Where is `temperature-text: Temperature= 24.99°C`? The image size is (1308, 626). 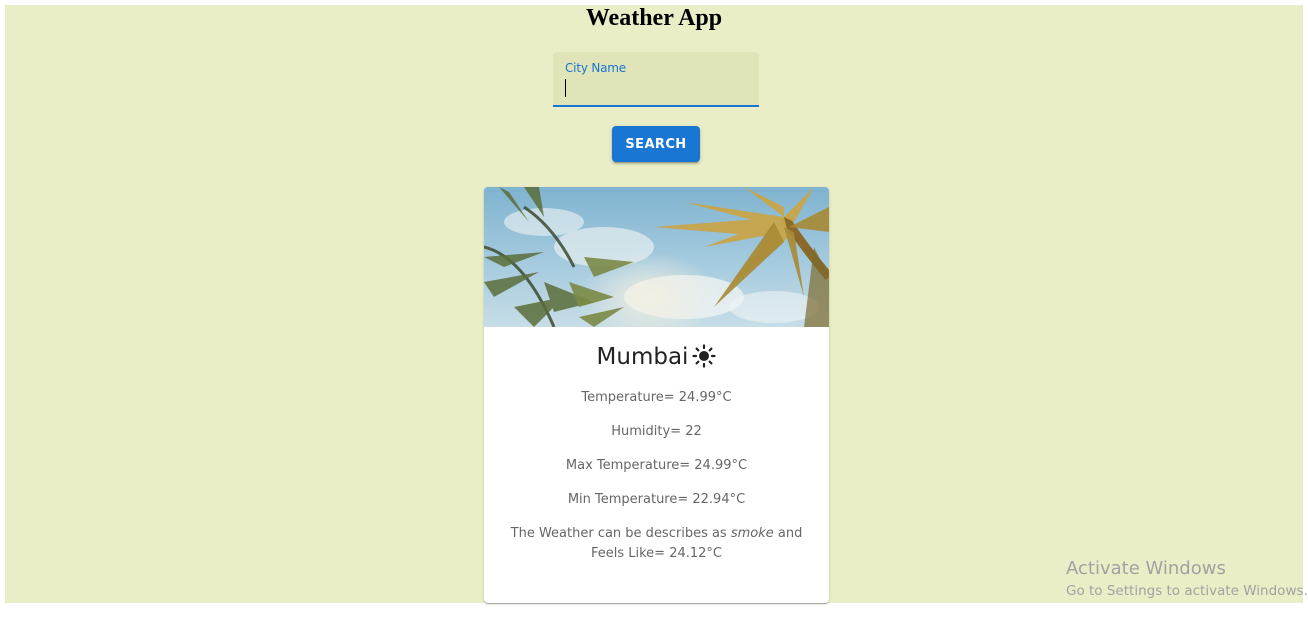 temperature-text: Temperature= 24.99°C is located at coordinates (656, 397).